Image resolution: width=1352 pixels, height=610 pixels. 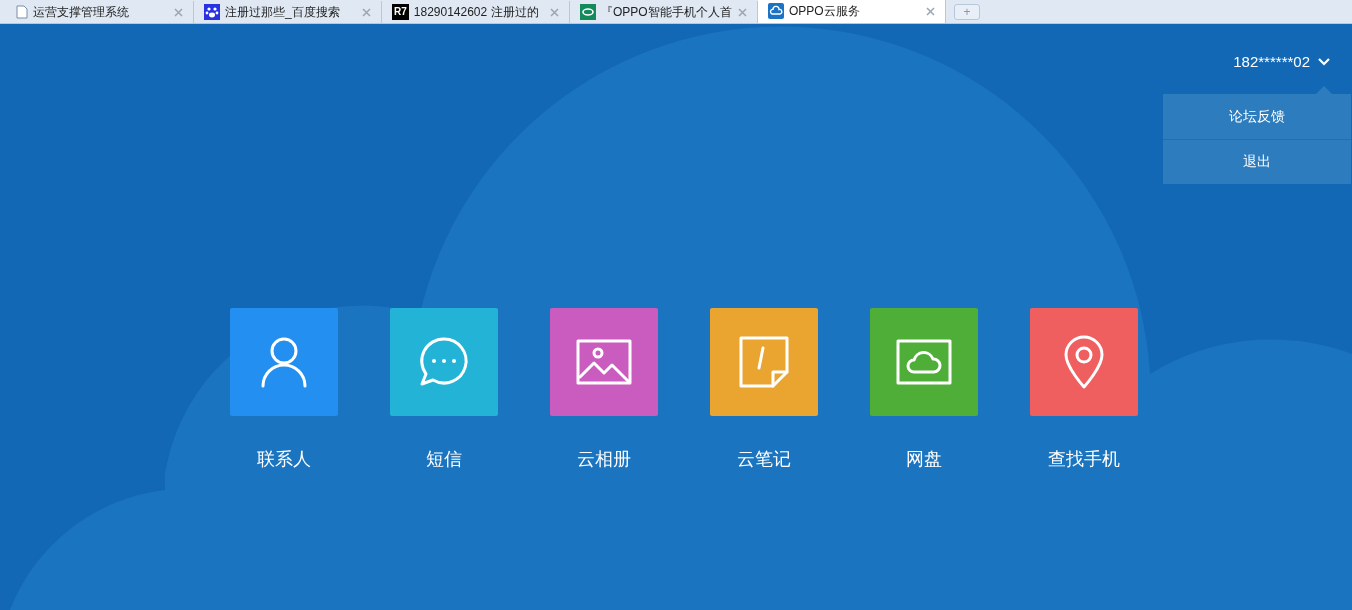 What do you see at coordinates (924, 459) in the screenshot?
I see `app-label: 网盘` at bounding box center [924, 459].